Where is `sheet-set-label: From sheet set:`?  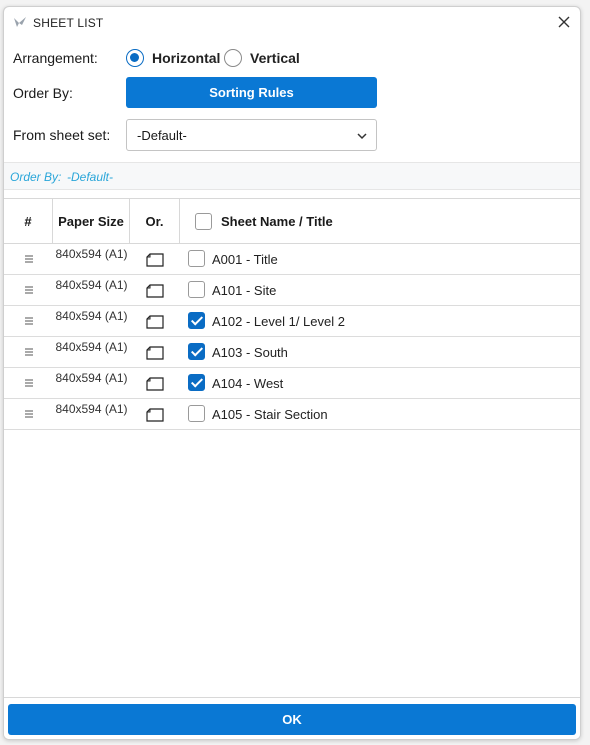
sheet-set-label: From sheet set: is located at coordinates (62, 135).